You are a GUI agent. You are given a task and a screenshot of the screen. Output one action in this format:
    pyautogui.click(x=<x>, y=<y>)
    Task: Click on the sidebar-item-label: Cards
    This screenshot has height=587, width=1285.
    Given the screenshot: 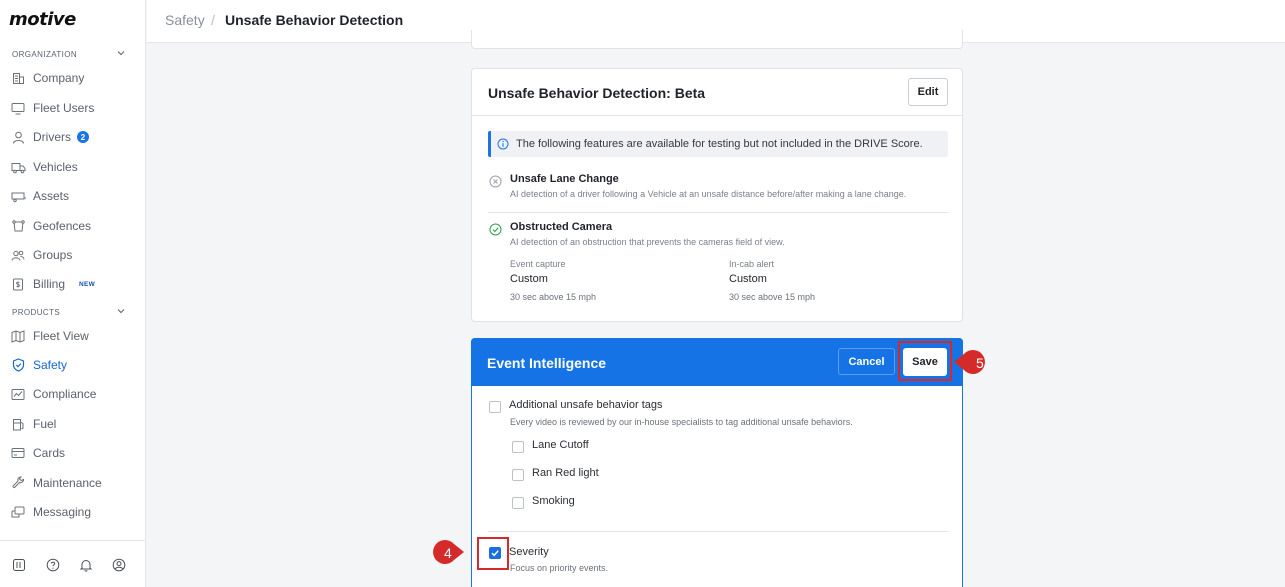 What is the action you would take?
    pyautogui.click(x=49, y=453)
    